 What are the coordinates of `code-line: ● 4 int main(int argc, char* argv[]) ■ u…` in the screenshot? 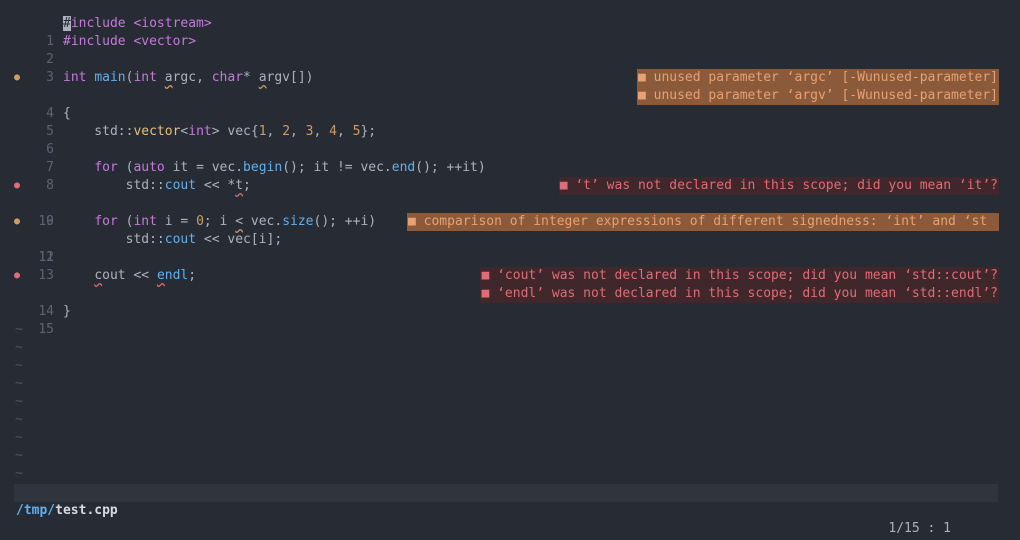 It's located at (510, 95).